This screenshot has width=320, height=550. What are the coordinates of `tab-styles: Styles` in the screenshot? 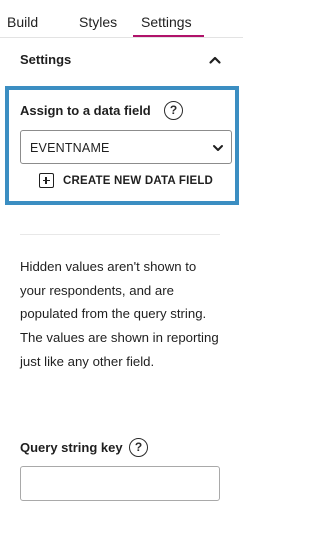 It's located at (98, 22).